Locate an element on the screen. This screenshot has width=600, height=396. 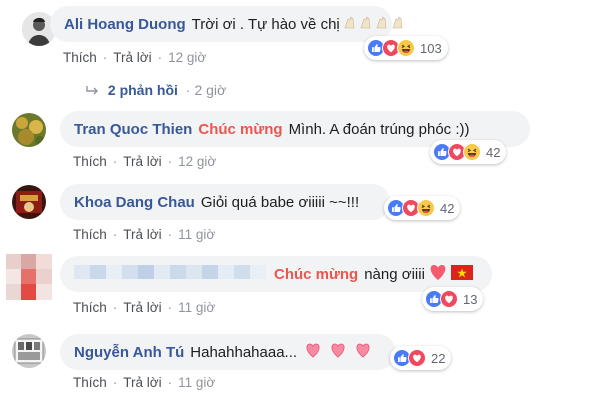
commenter-name: Ali Hoang Duong is located at coordinates (125, 24).